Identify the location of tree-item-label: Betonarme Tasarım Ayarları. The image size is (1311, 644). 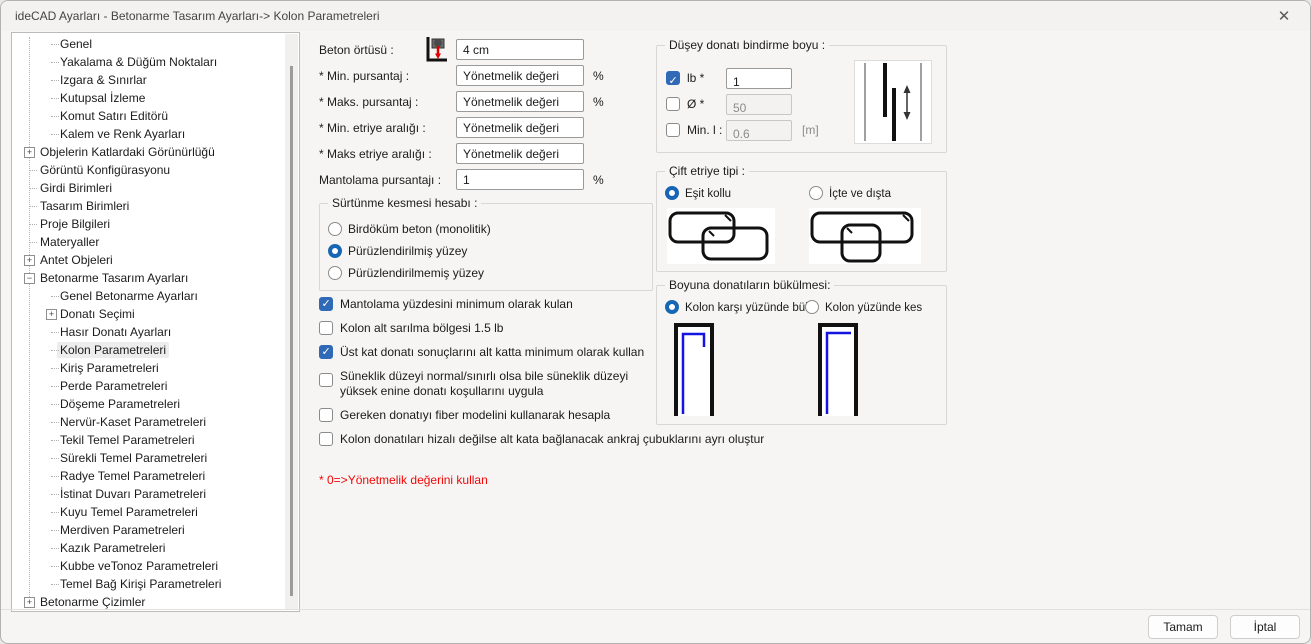
(114, 278).